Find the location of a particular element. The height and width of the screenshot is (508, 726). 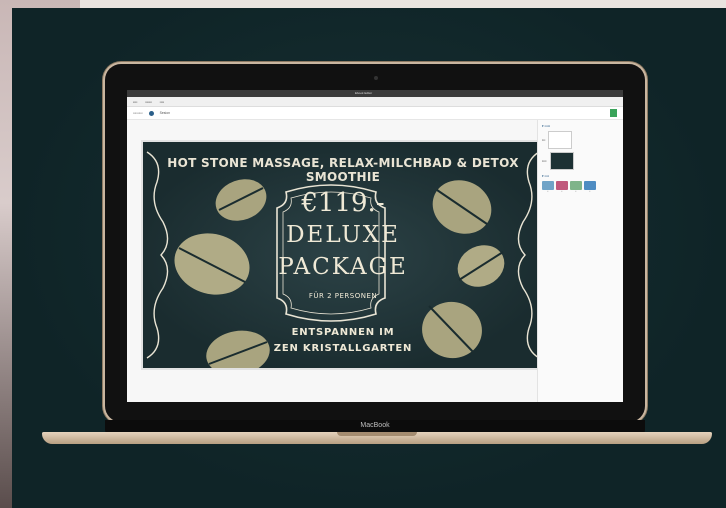

price-label: €119.- is located at coordinates (343, 203).